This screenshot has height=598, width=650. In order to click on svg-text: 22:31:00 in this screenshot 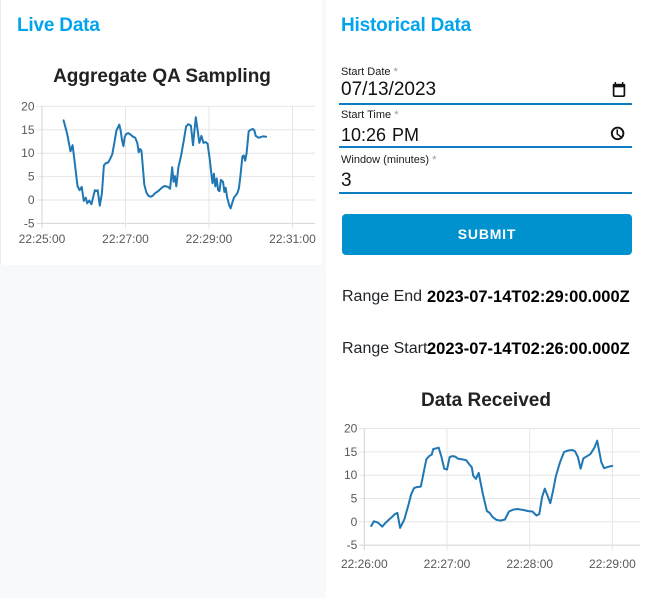, I will do `click(292, 239)`.